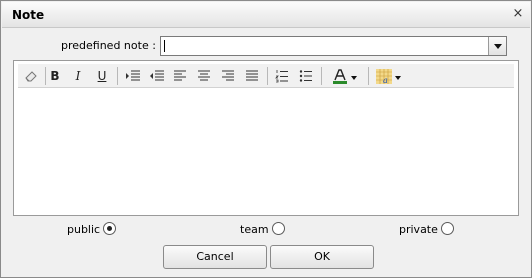  I want to click on dialog-titlebar: Note ×, so click(266, 15).